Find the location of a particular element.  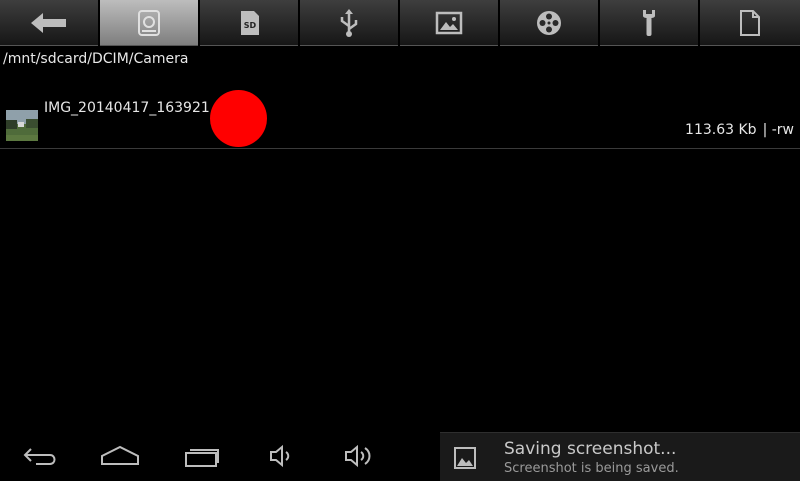

sd-card-icon: SD is located at coordinates (250, 22).